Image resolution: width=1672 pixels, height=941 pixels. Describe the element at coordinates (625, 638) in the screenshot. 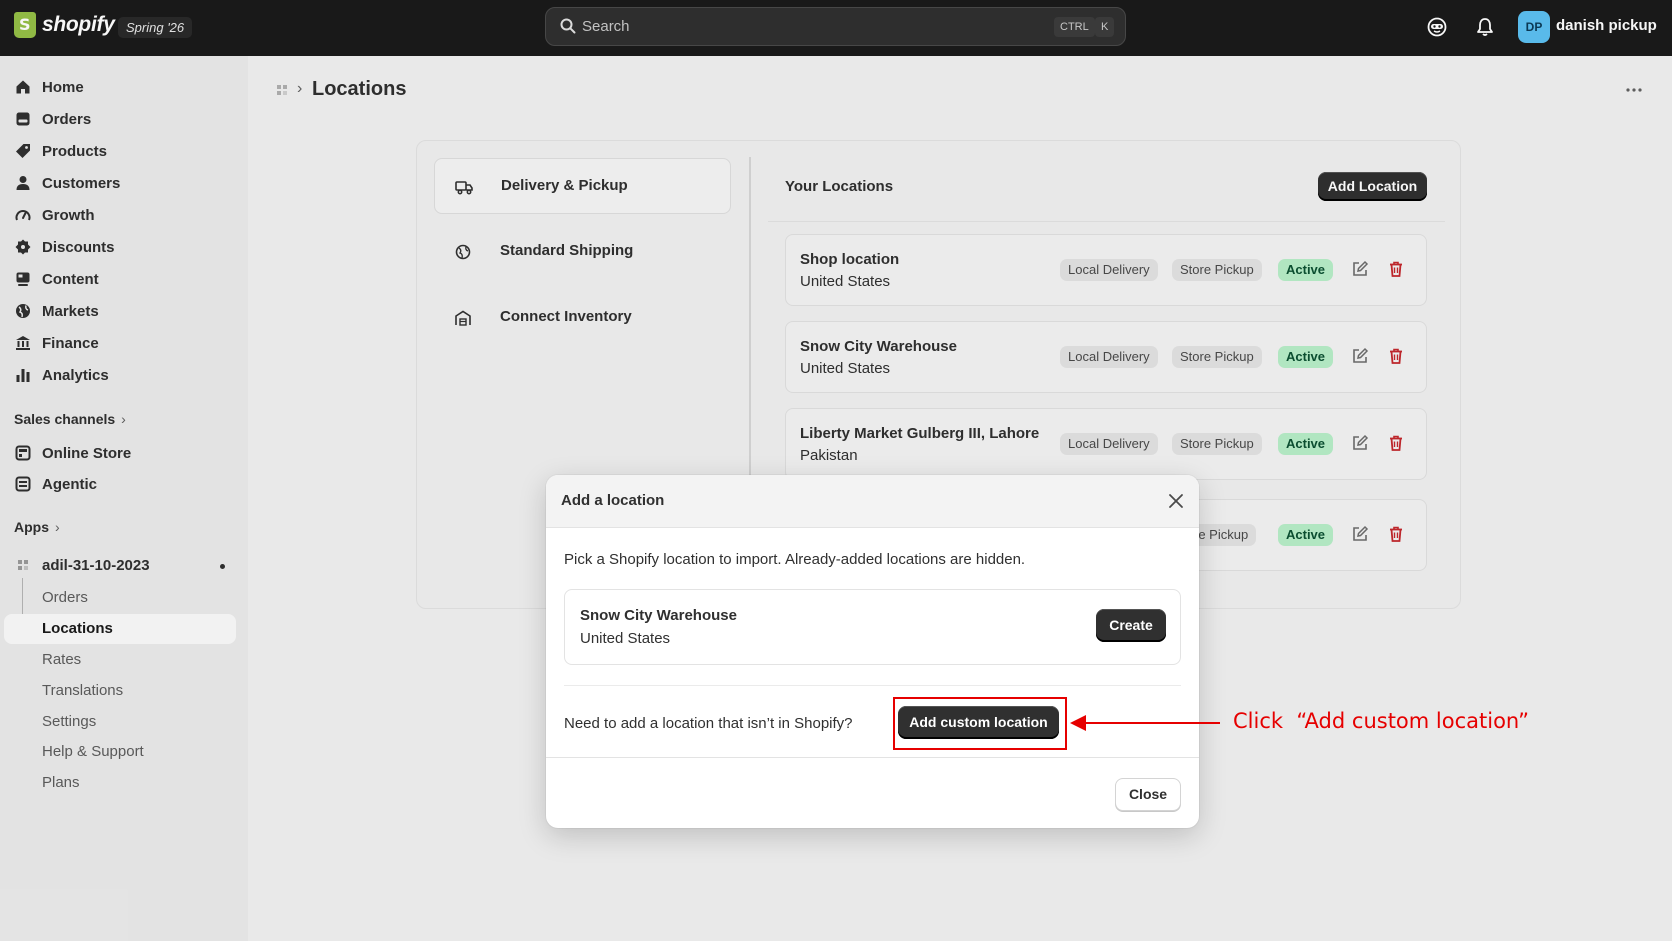

I see `import-location-country: United States` at that location.